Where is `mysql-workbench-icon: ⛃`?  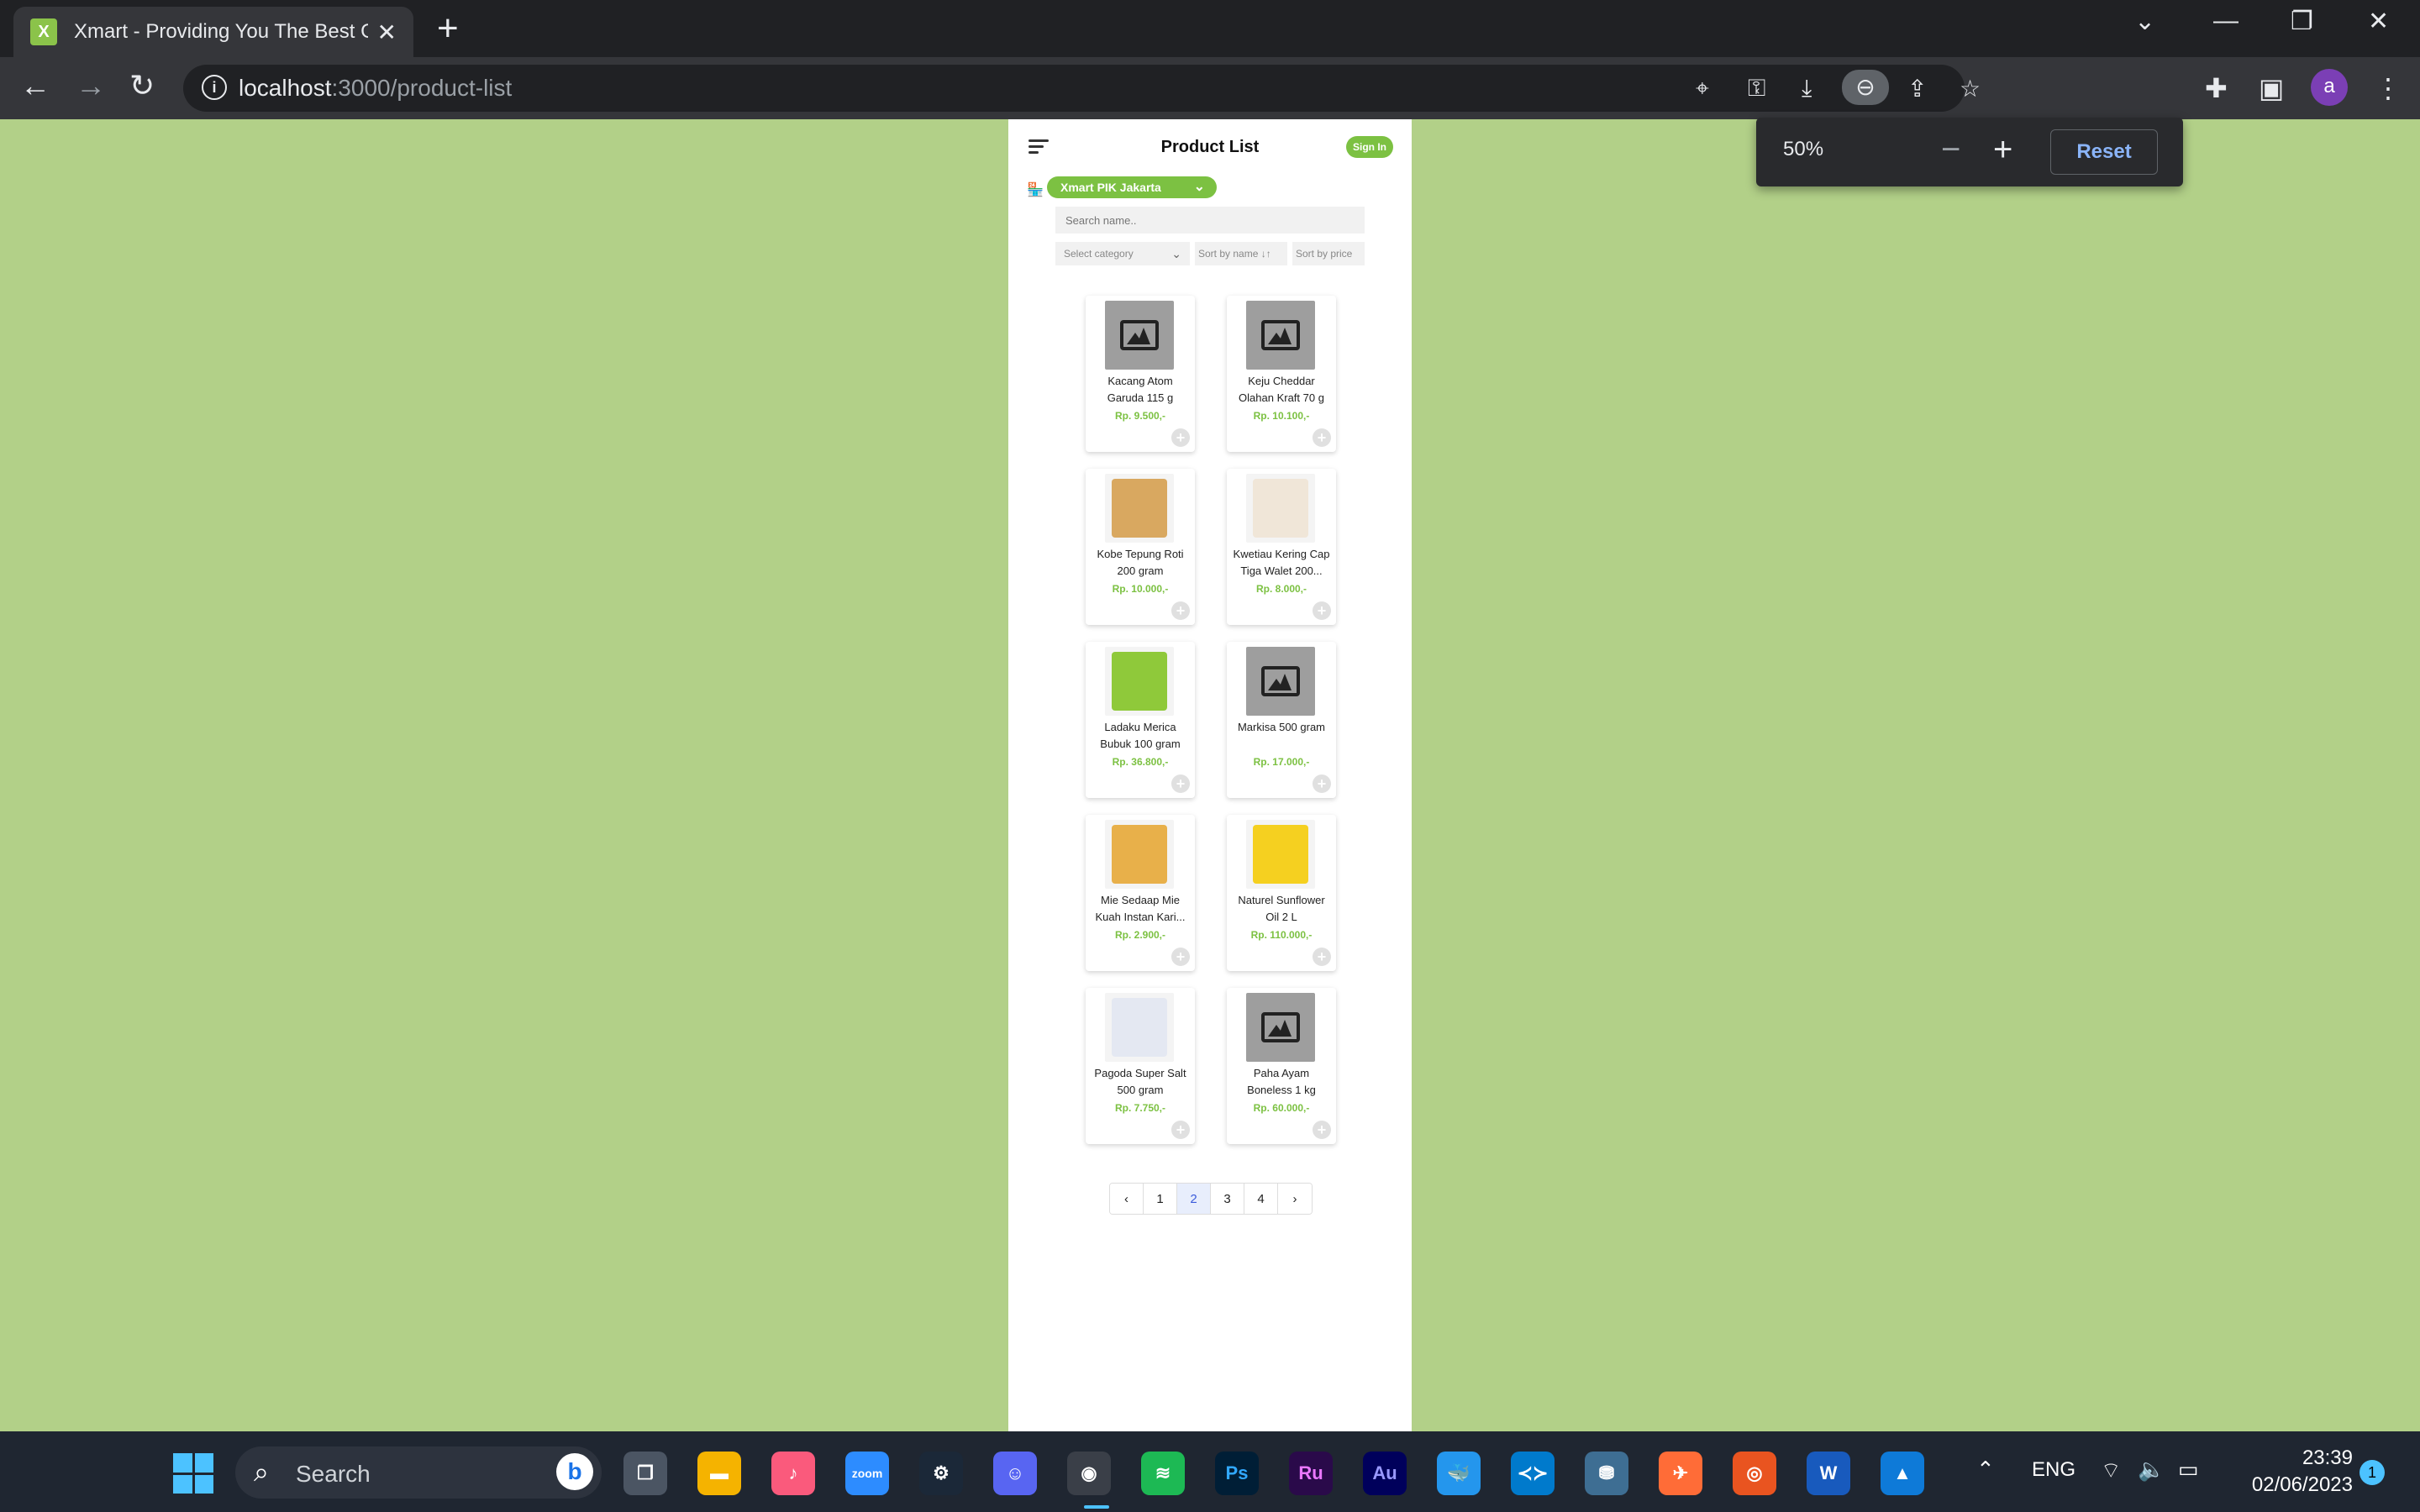 mysql-workbench-icon: ⛃ is located at coordinates (1606, 1473).